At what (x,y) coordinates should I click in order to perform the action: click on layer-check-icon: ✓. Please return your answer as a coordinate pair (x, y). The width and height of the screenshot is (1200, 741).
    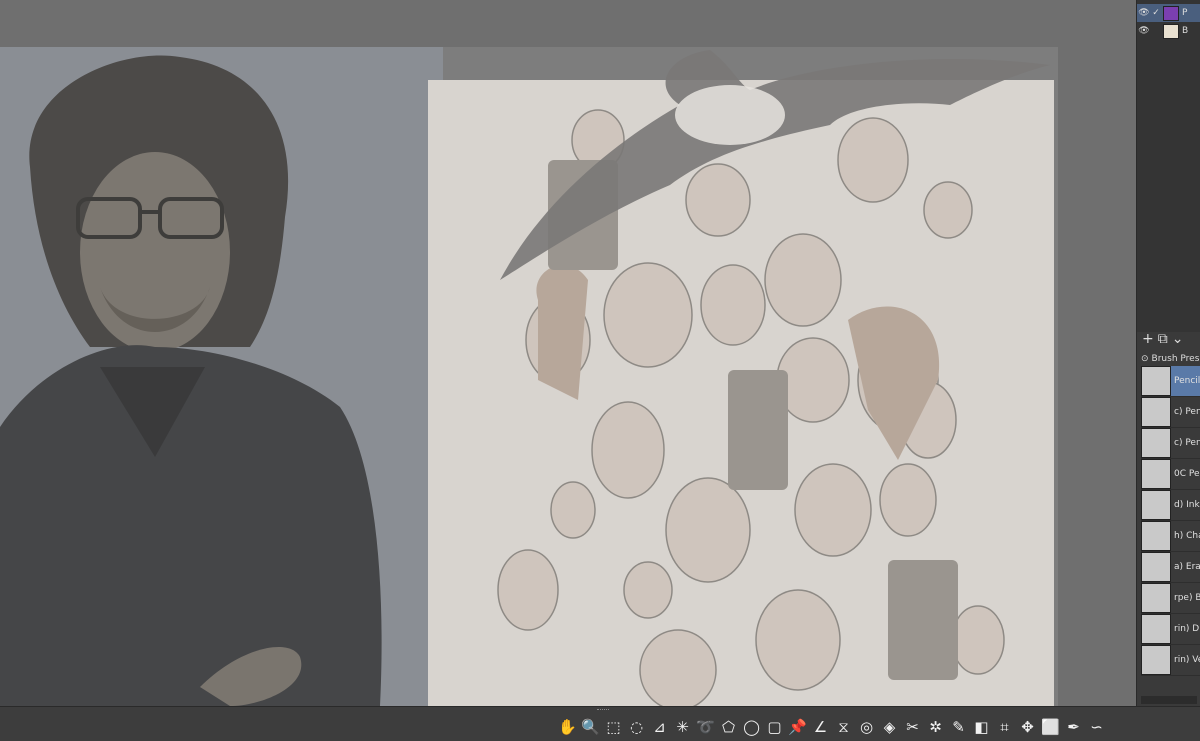
    Looking at the image, I should click on (1156, 13).